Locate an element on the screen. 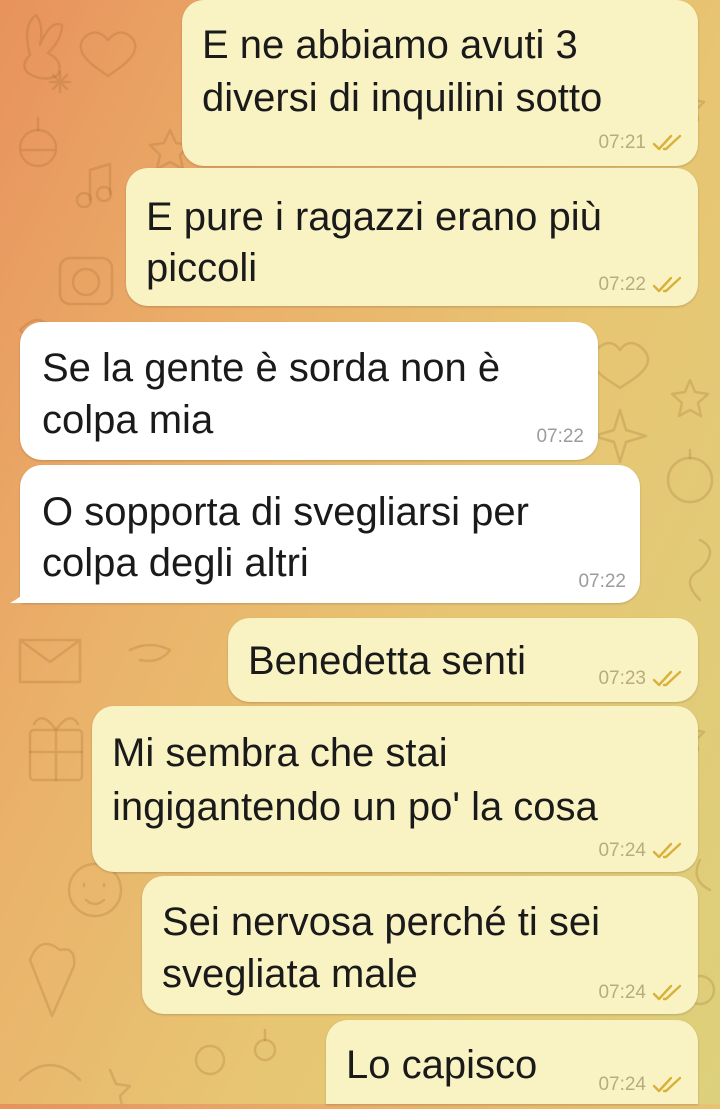  bubble-tail is located at coordinates (21, 594).